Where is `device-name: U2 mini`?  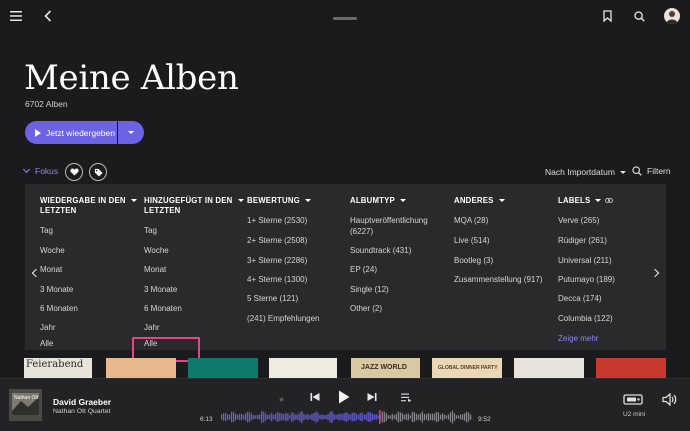
device-name: U2 mini is located at coordinates (634, 414).